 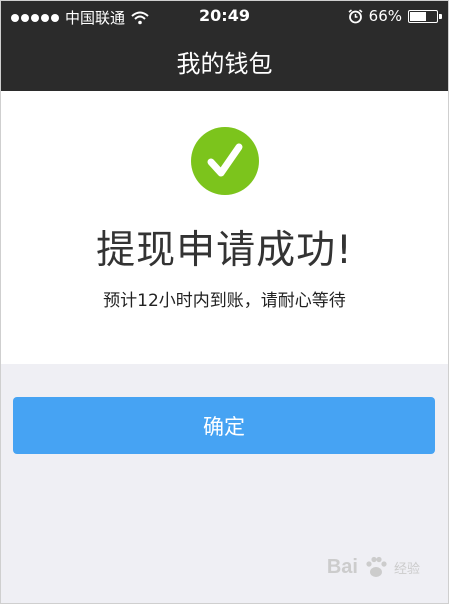 What do you see at coordinates (385, 16) in the screenshot?
I see `battery-percent: 66%` at bounding box center [385, 16].